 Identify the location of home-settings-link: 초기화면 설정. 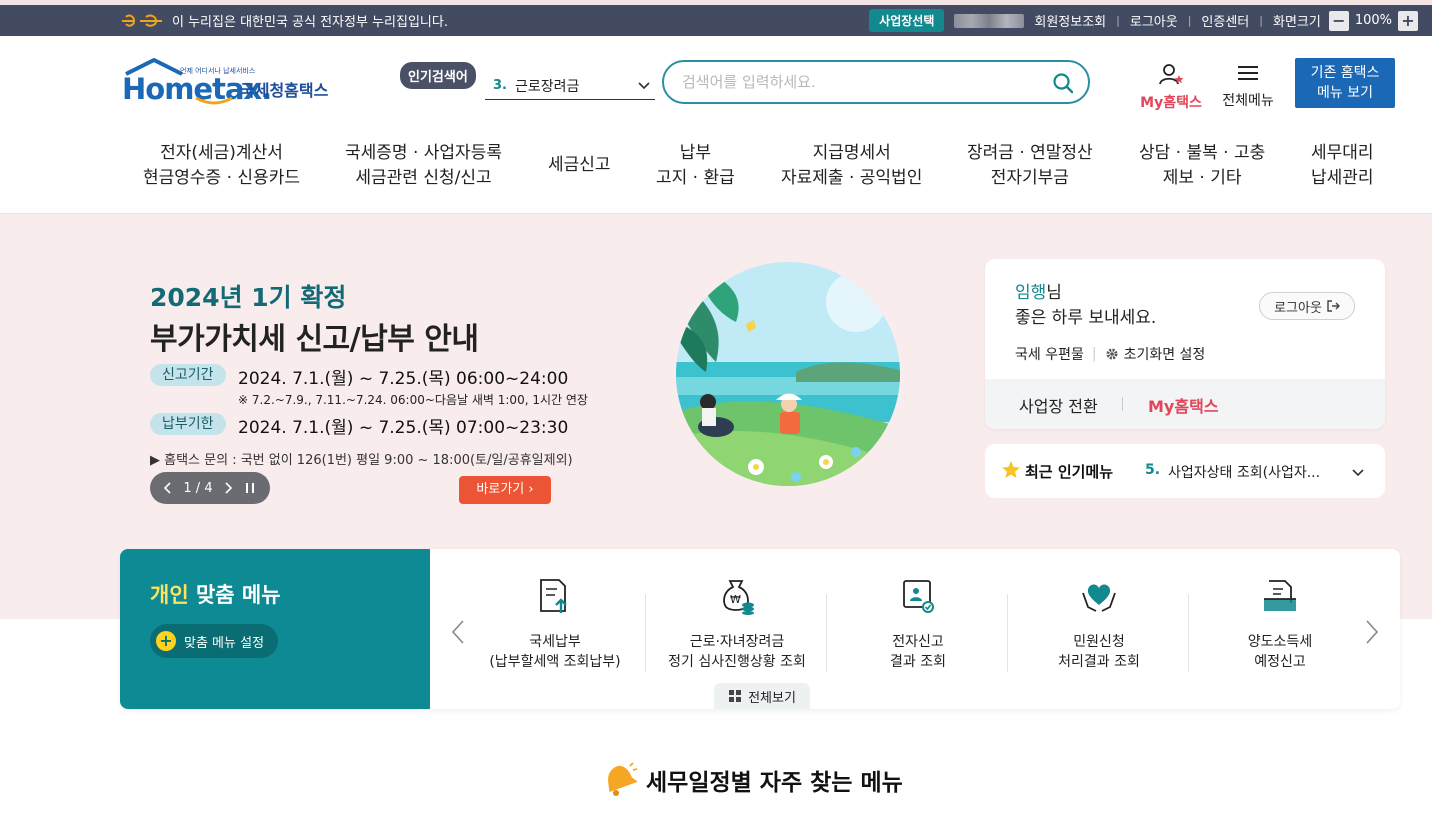
(1165, 354).